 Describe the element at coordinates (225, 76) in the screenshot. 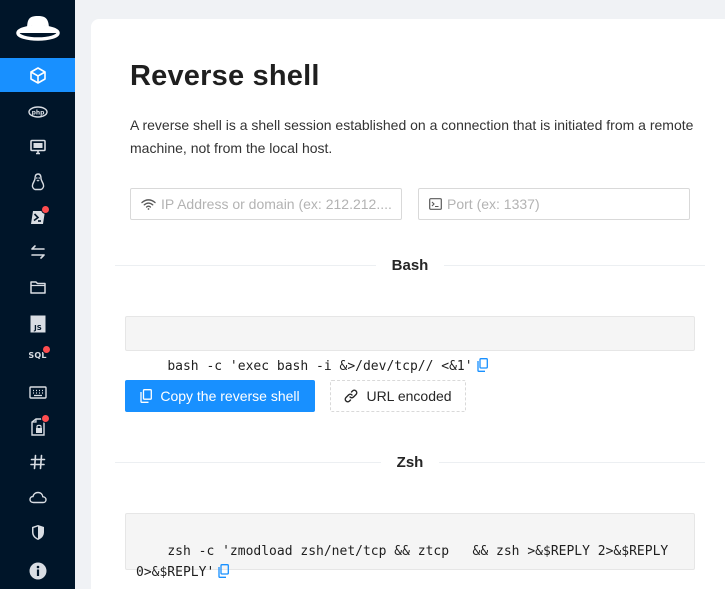

I see `page-title: Reverse shell` at that location.